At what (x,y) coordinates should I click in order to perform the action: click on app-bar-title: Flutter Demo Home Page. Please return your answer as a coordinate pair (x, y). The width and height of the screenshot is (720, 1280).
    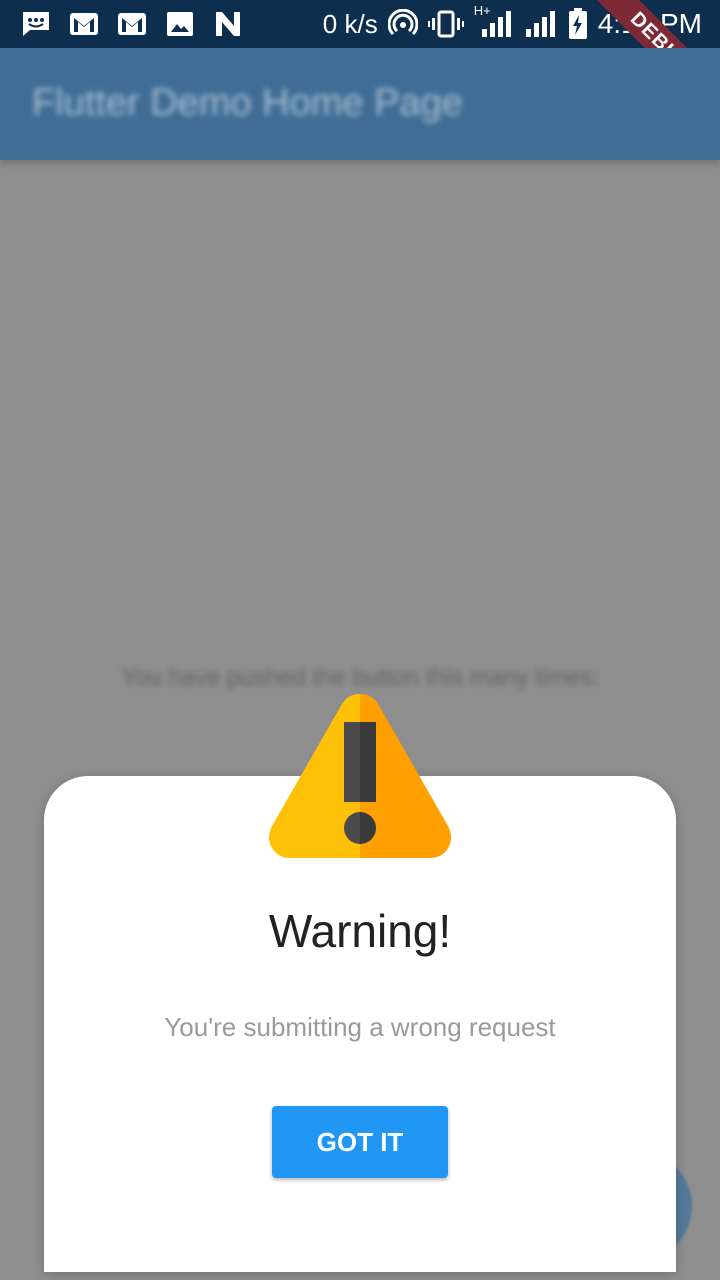
    Looking at the image, I should click on (247, 103).